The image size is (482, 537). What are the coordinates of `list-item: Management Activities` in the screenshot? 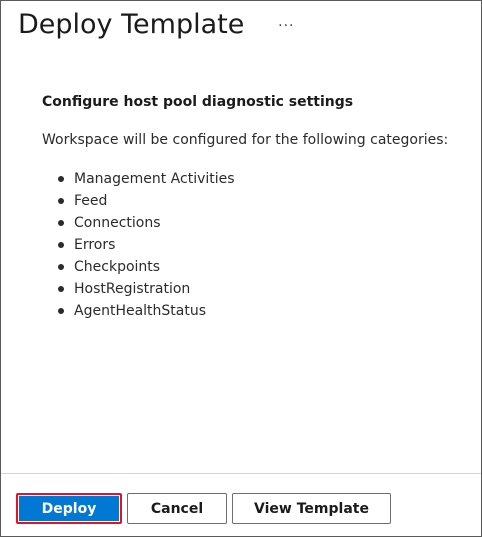 It's located at (256, 179).